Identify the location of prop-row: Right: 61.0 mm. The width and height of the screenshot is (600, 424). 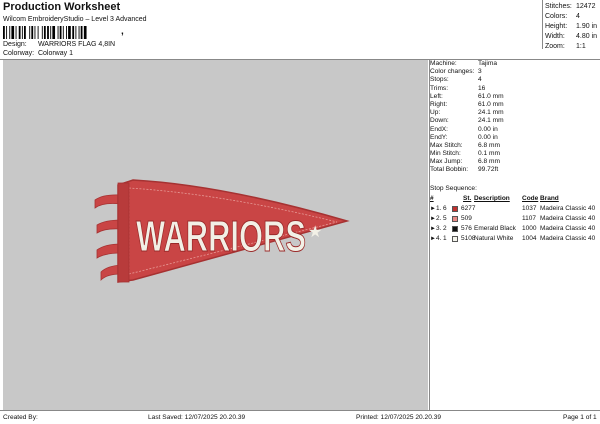
(467, 104).